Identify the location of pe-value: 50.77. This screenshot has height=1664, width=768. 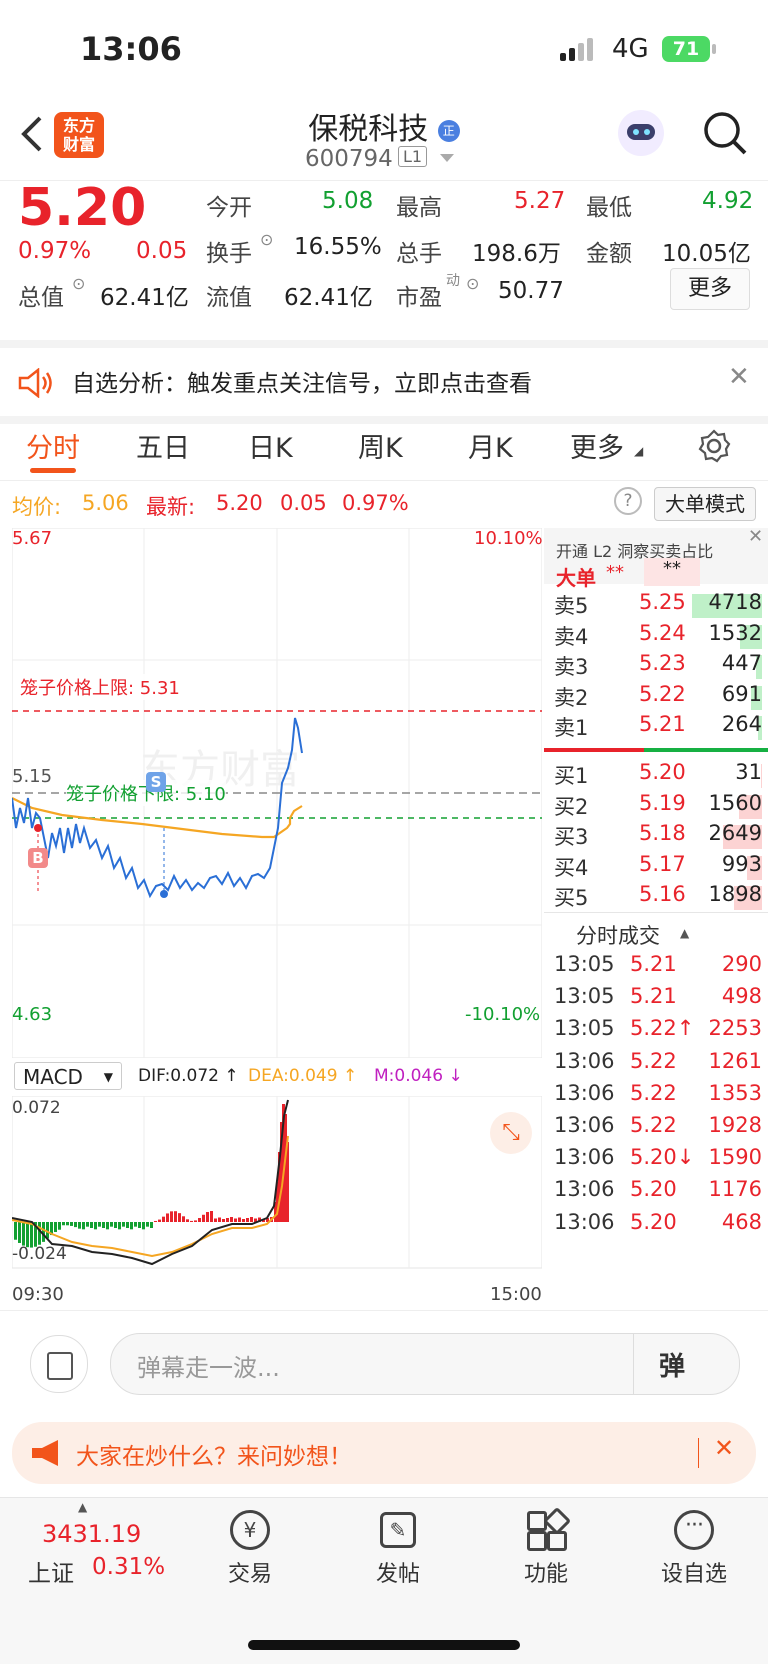
(531, 291).